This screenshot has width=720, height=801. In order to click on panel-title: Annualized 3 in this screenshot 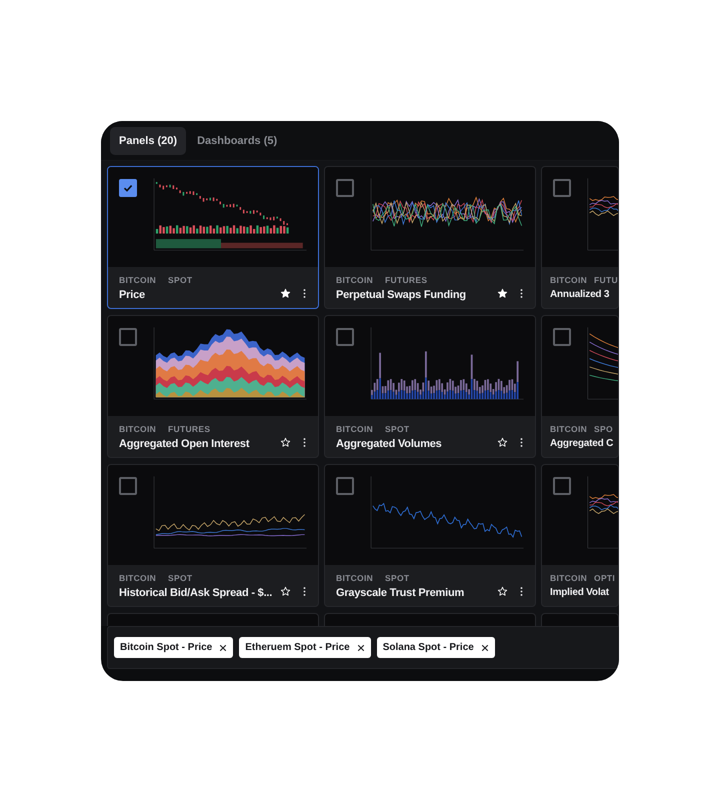, I will do `click(580, 294)`.